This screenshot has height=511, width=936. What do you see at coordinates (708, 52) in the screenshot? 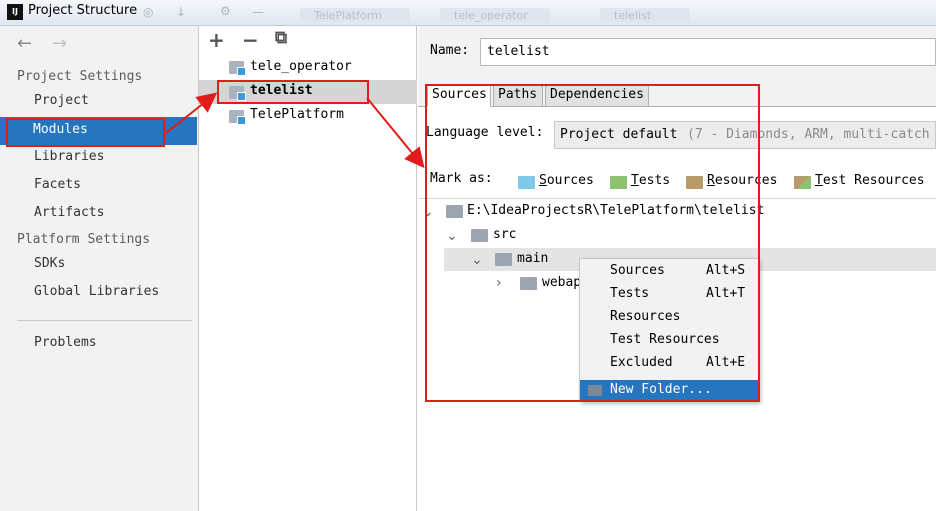
I see `module-name-input: telelist` at bounding box center [708, 52].